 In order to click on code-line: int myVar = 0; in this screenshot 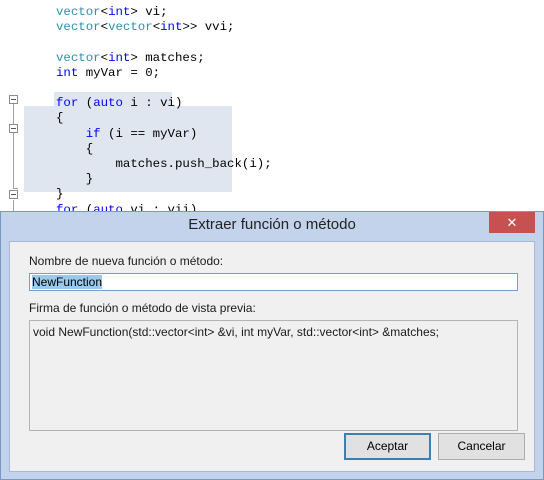, I will do `click(108, 73)`.